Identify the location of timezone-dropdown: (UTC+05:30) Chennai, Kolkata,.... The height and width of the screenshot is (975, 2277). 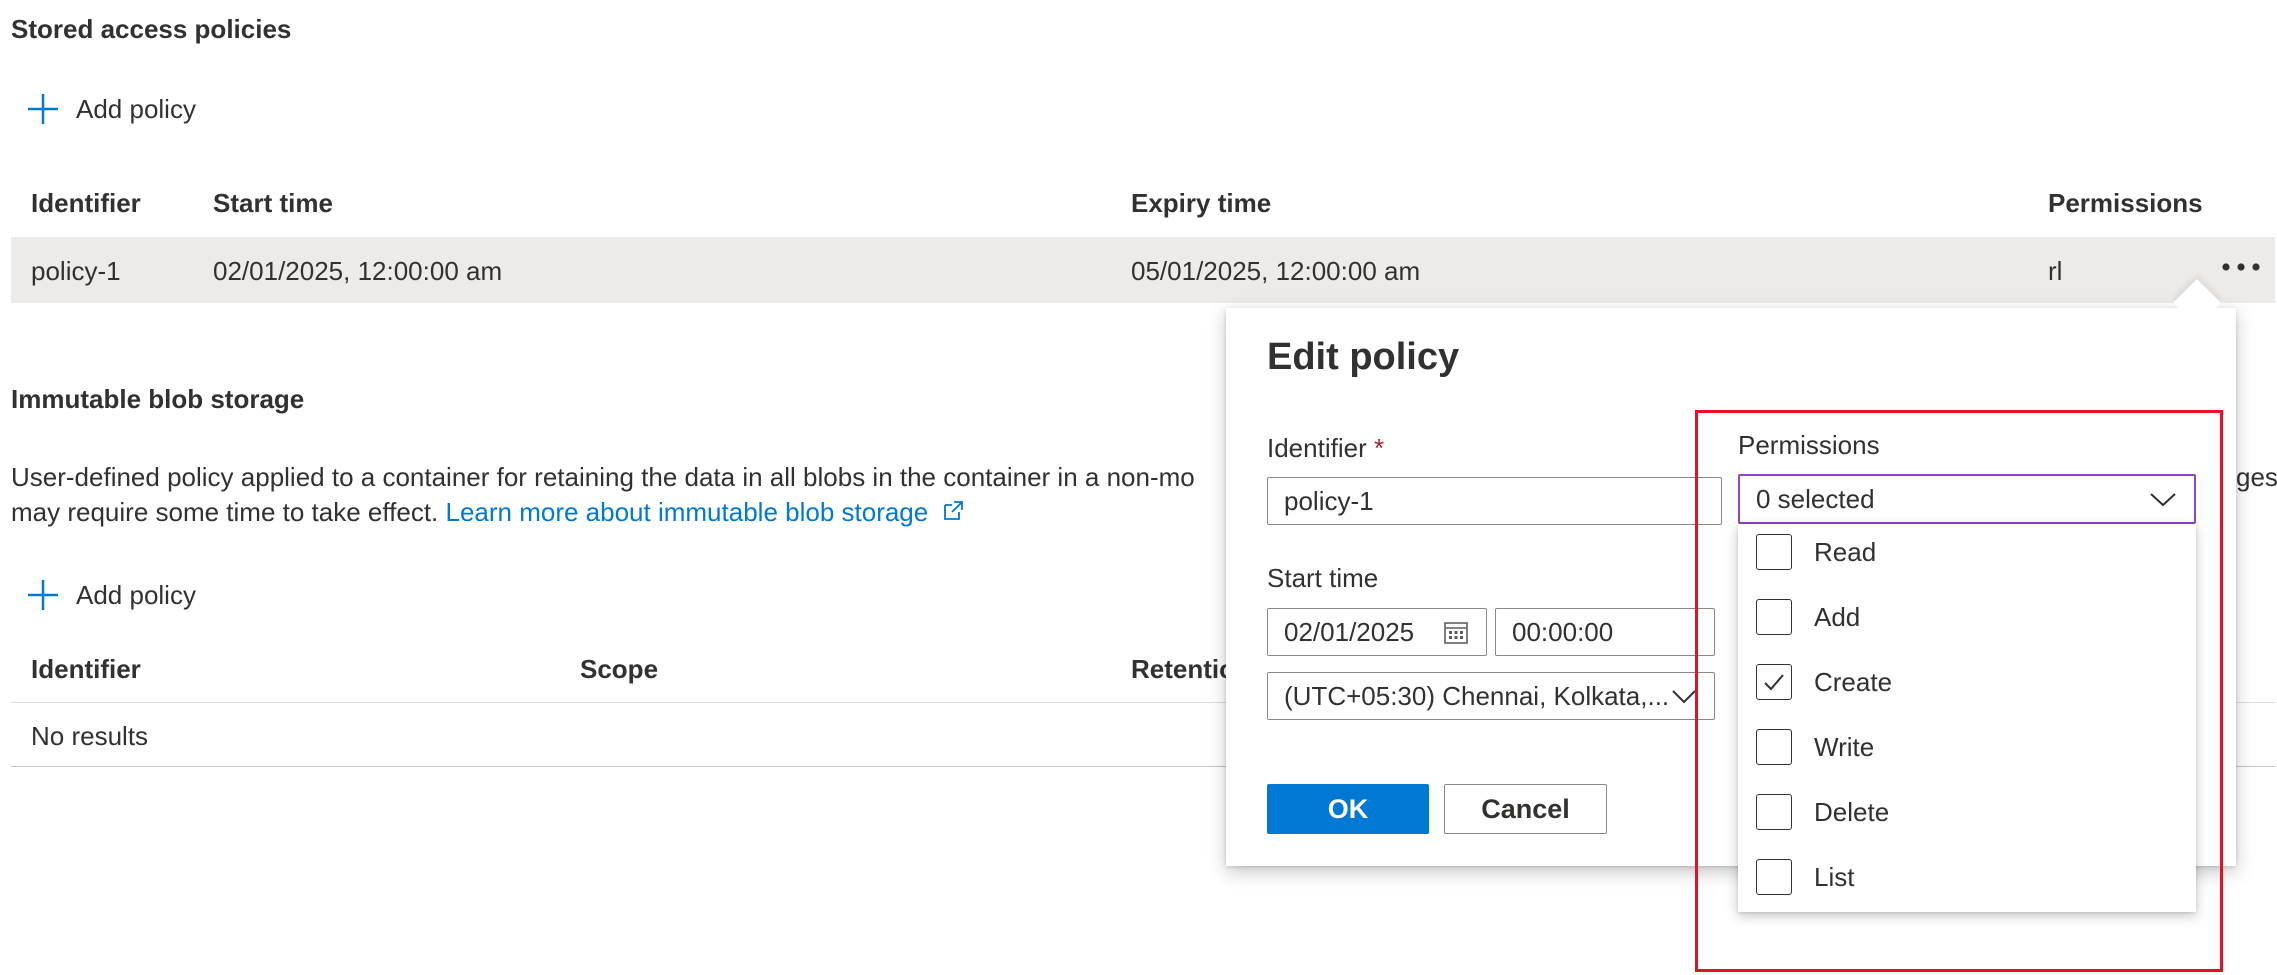
(1491, 696).